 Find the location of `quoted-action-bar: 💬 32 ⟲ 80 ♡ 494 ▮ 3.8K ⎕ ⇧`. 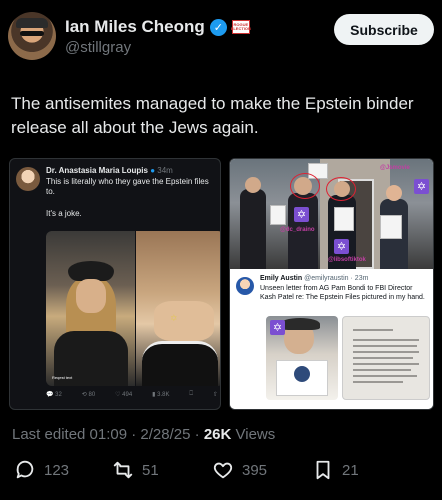

quoted-action-bar: 💬 32 ⟲ 80 ♡ 494 ▮ 3.8K ⎕ ⇧ is located at coordinates (132, 394).